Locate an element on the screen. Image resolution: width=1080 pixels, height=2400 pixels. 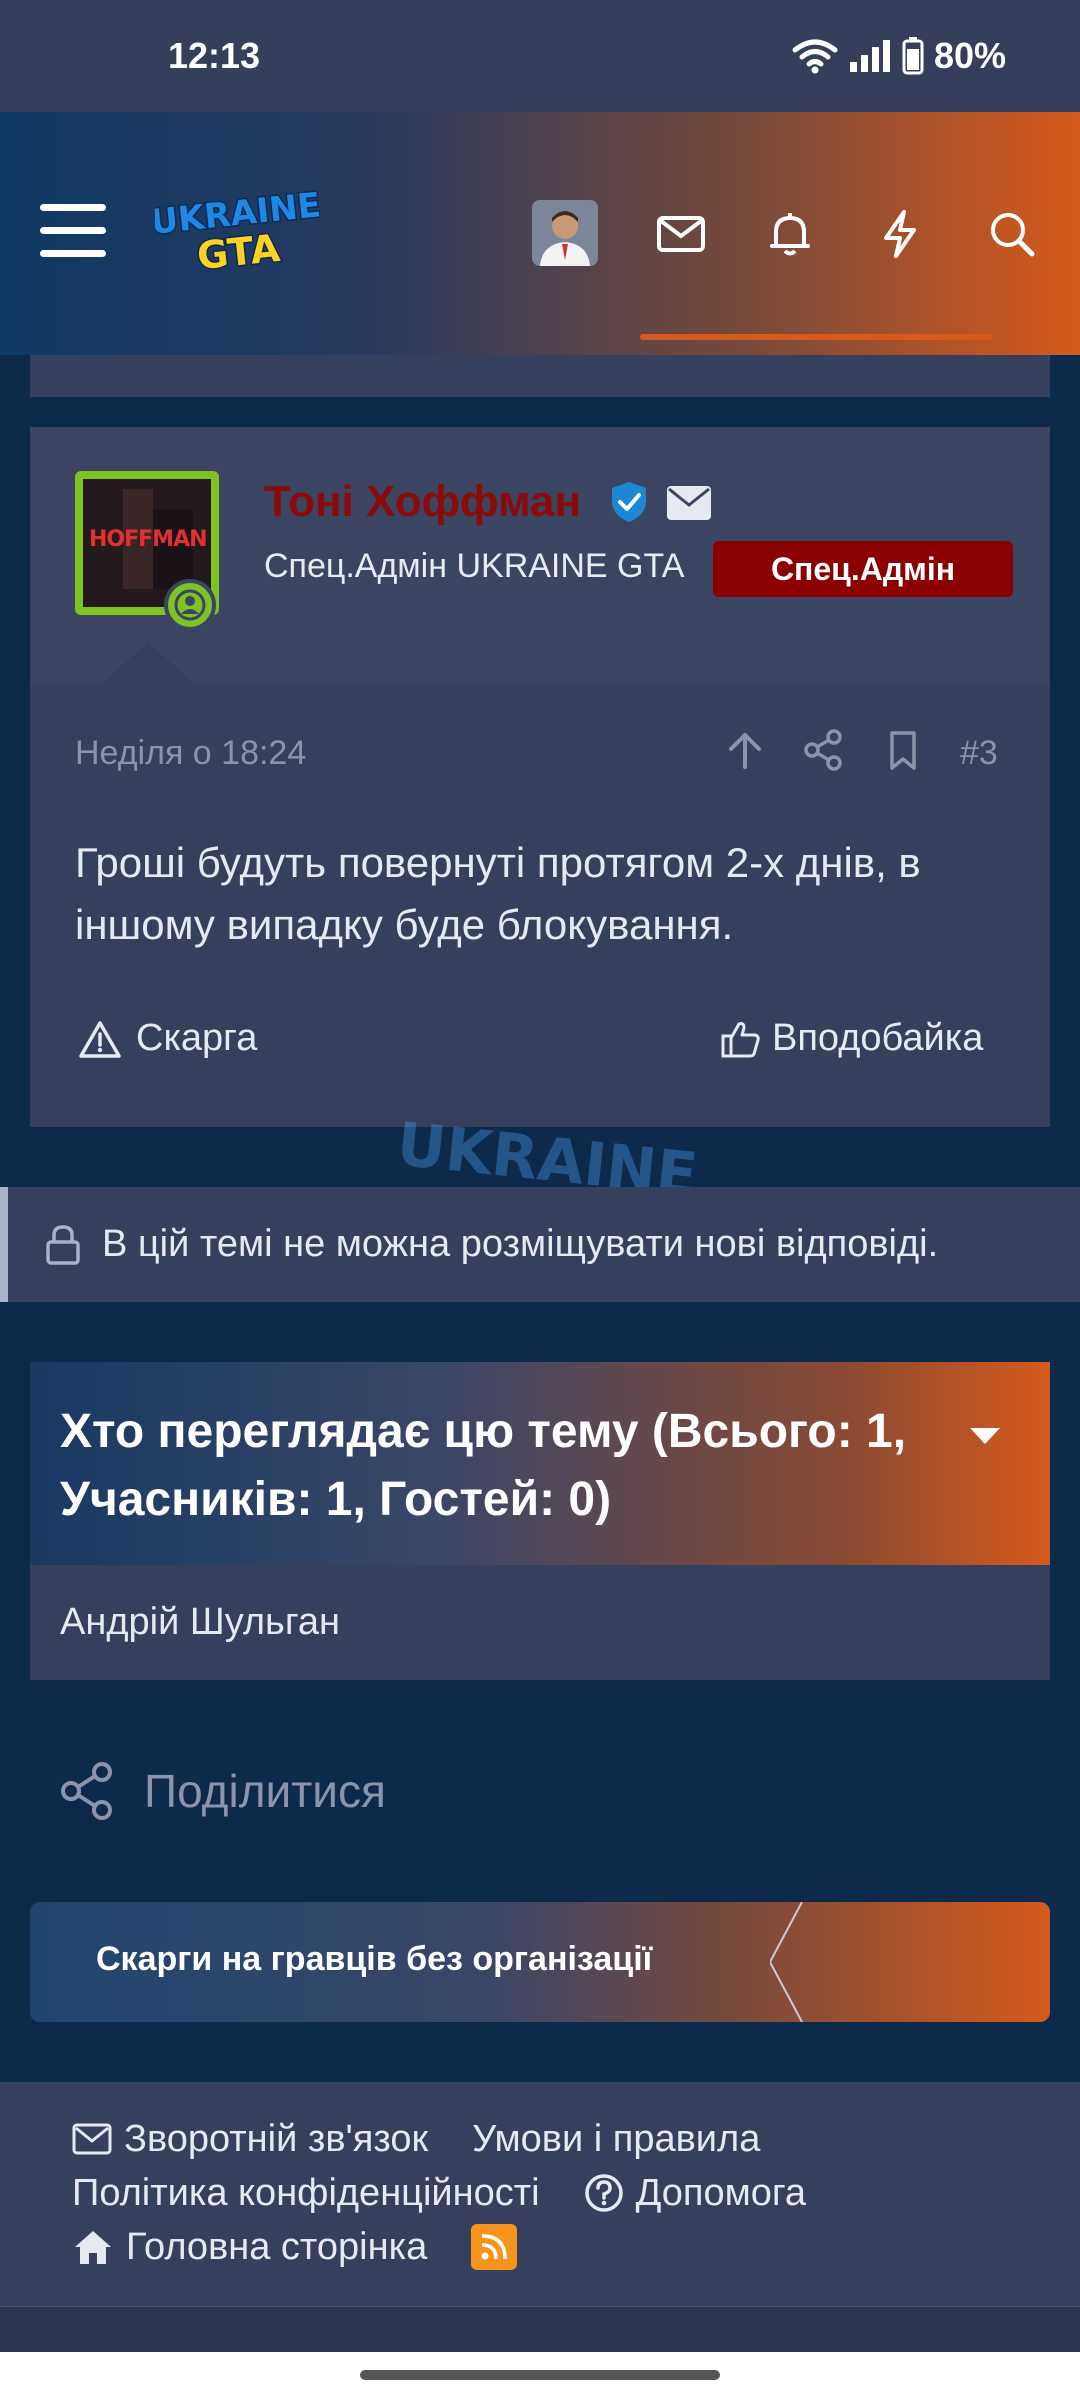
footer-terms-link: Умови і правила is located at coordinates (616, 2139).